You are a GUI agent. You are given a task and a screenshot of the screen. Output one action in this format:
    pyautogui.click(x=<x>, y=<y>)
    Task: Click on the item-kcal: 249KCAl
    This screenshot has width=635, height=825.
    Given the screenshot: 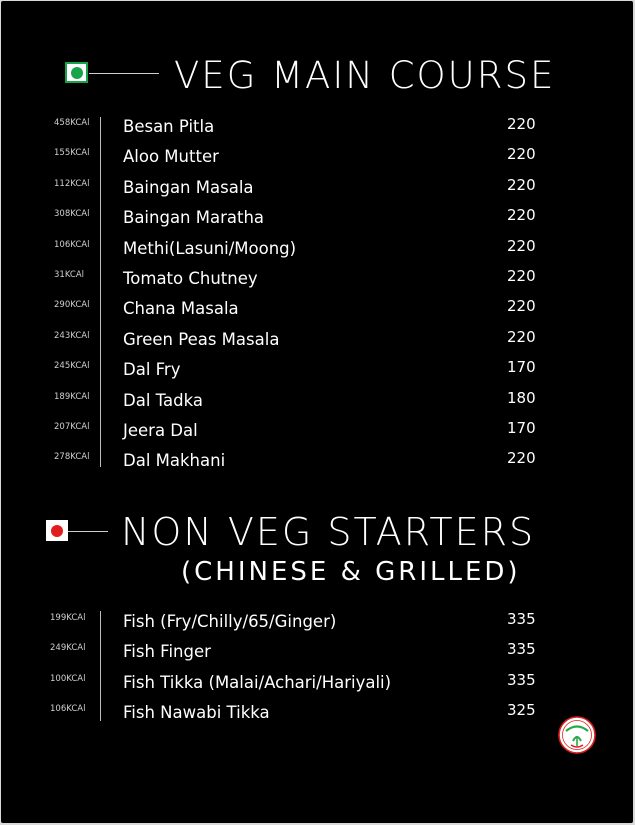 What is the action you would take?
    pyautogui.click(x=68, y=648)
    